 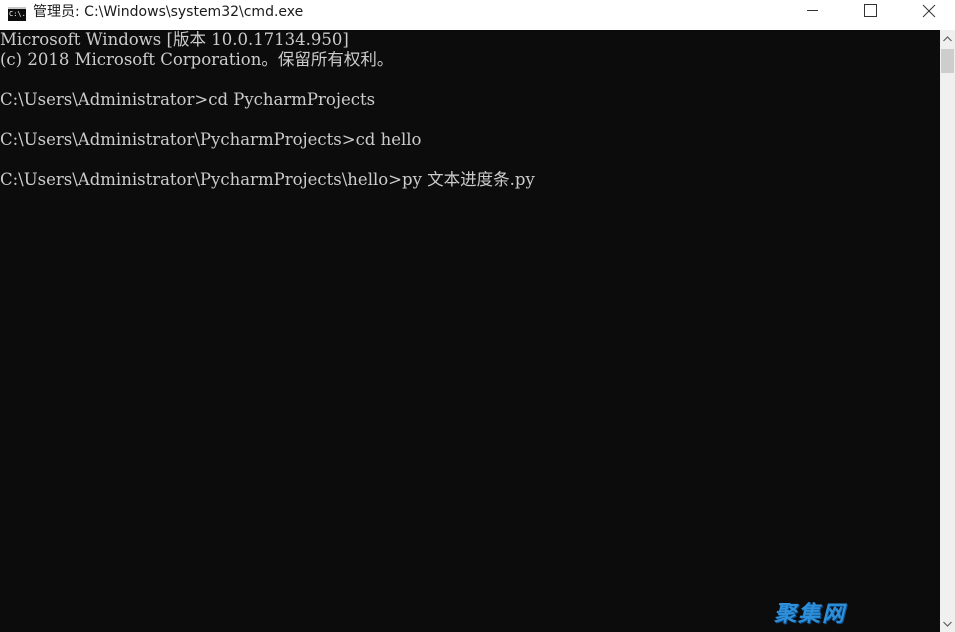 I want to click on scroll-up-button, so click(x=947, y=38).